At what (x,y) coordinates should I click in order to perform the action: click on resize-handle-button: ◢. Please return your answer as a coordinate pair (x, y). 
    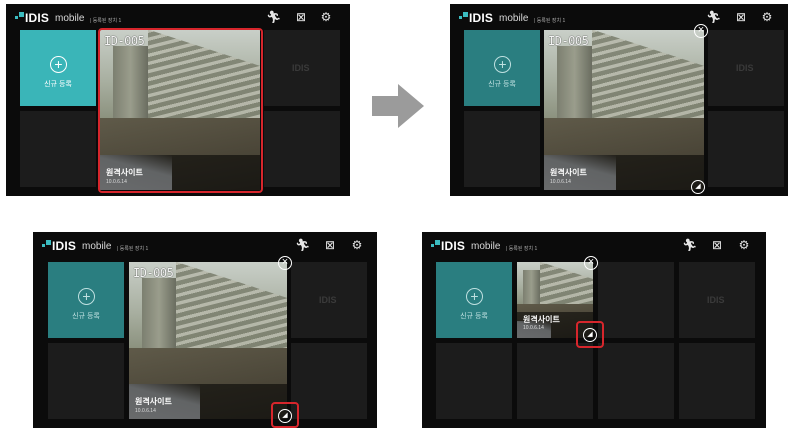
    Looking at the image, I should click on (698, 187).